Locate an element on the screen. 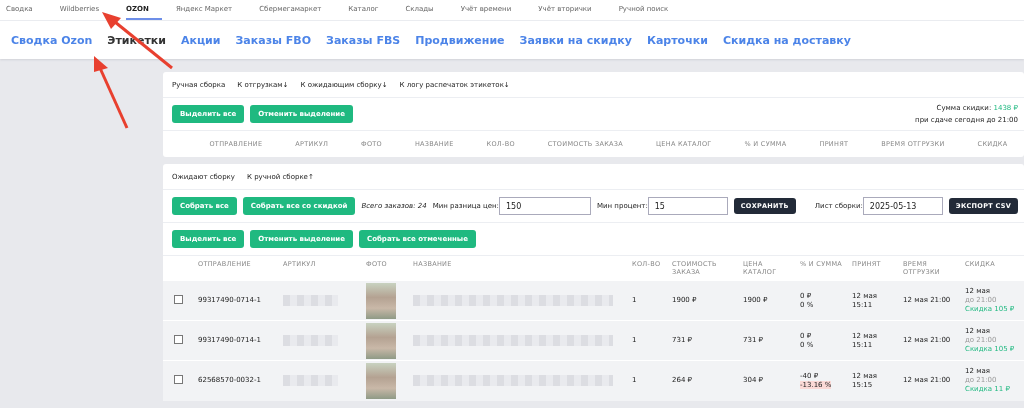  sub-nav-tab: Скидка на доставку is located at coordinates (786, 40).